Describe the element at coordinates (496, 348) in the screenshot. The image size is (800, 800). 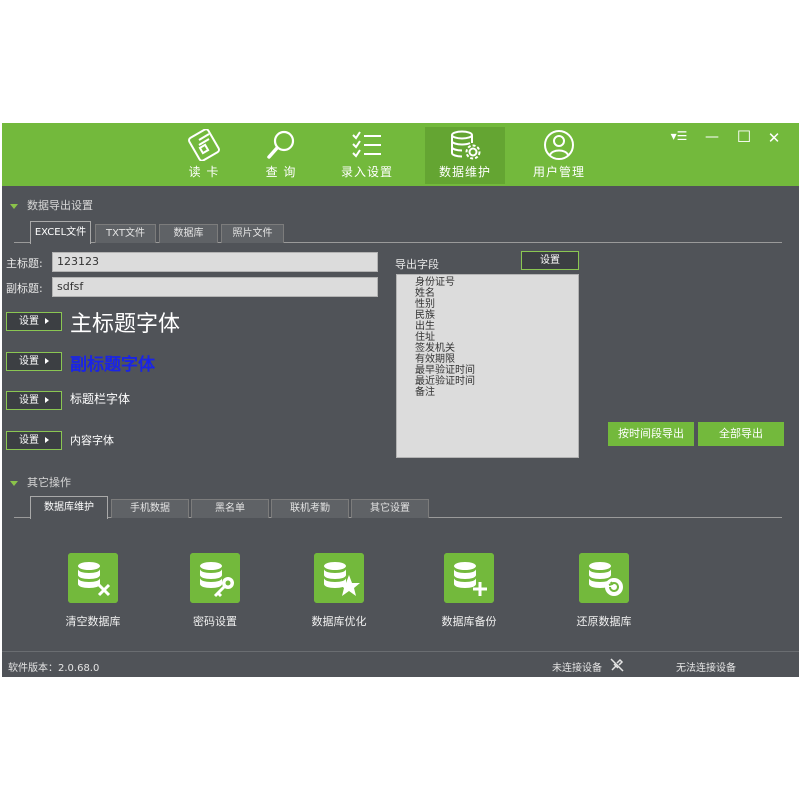
I see `list-item: 签发机关` at that location.